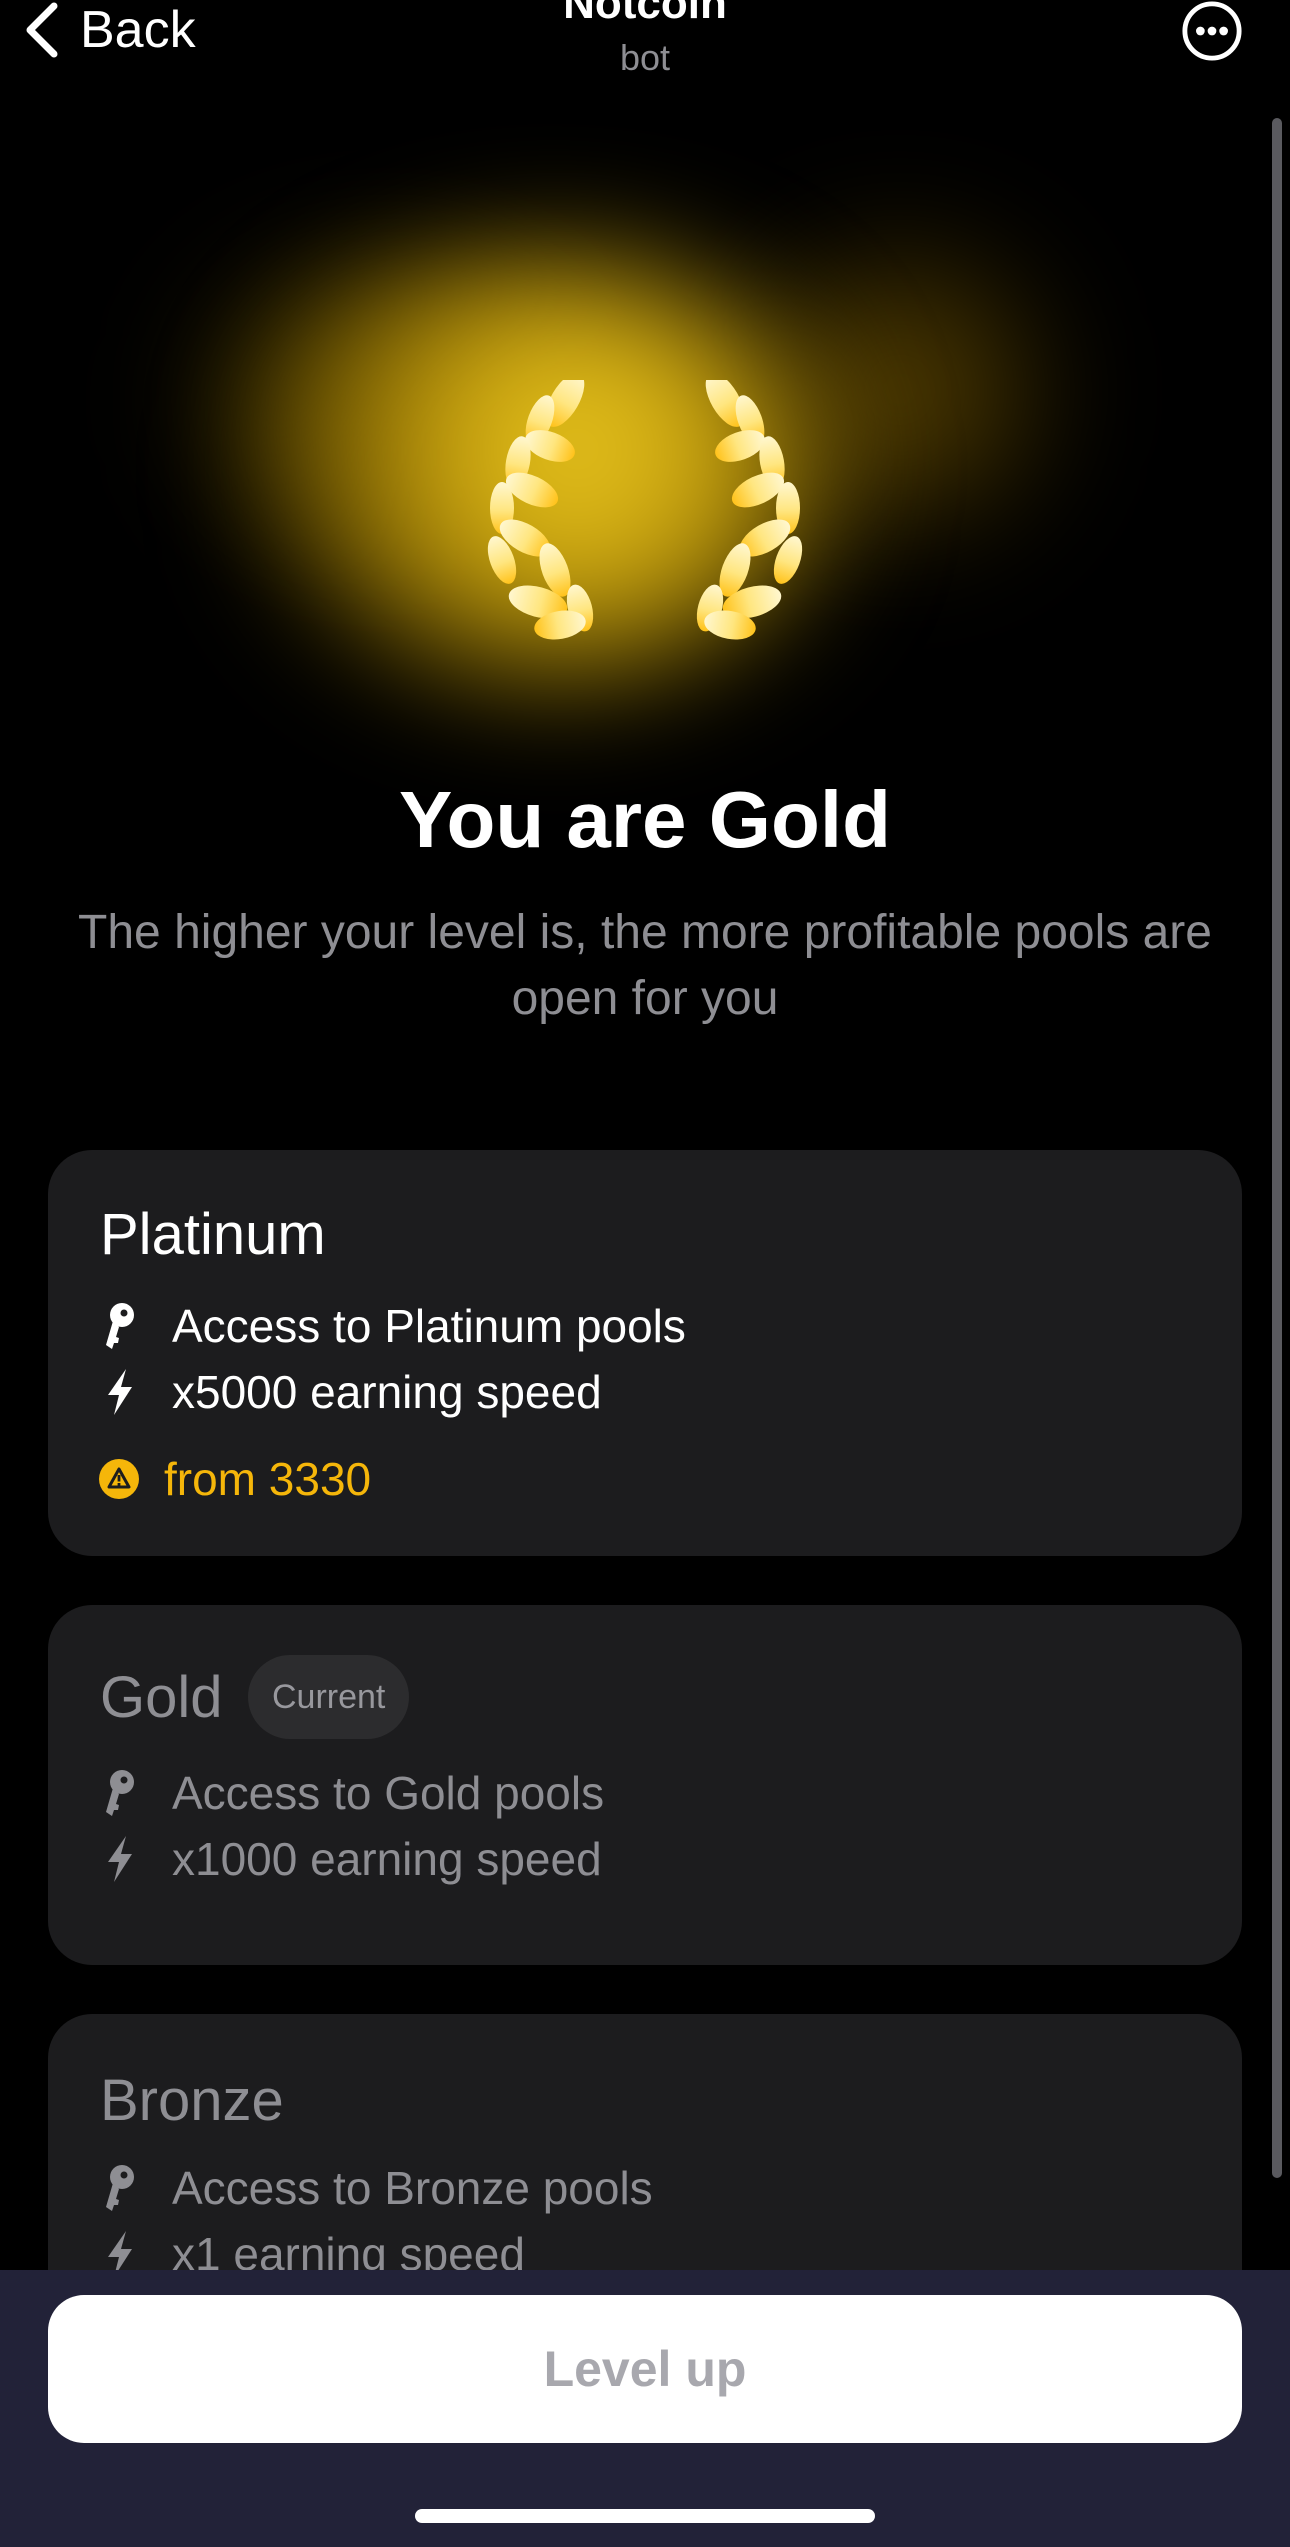 The width and height of the screenshot is (1290, 2547). What do you see at coordinates (119, 1479) in the screenshot?
I see `warning-icon` at bounding box center [119, 1479].